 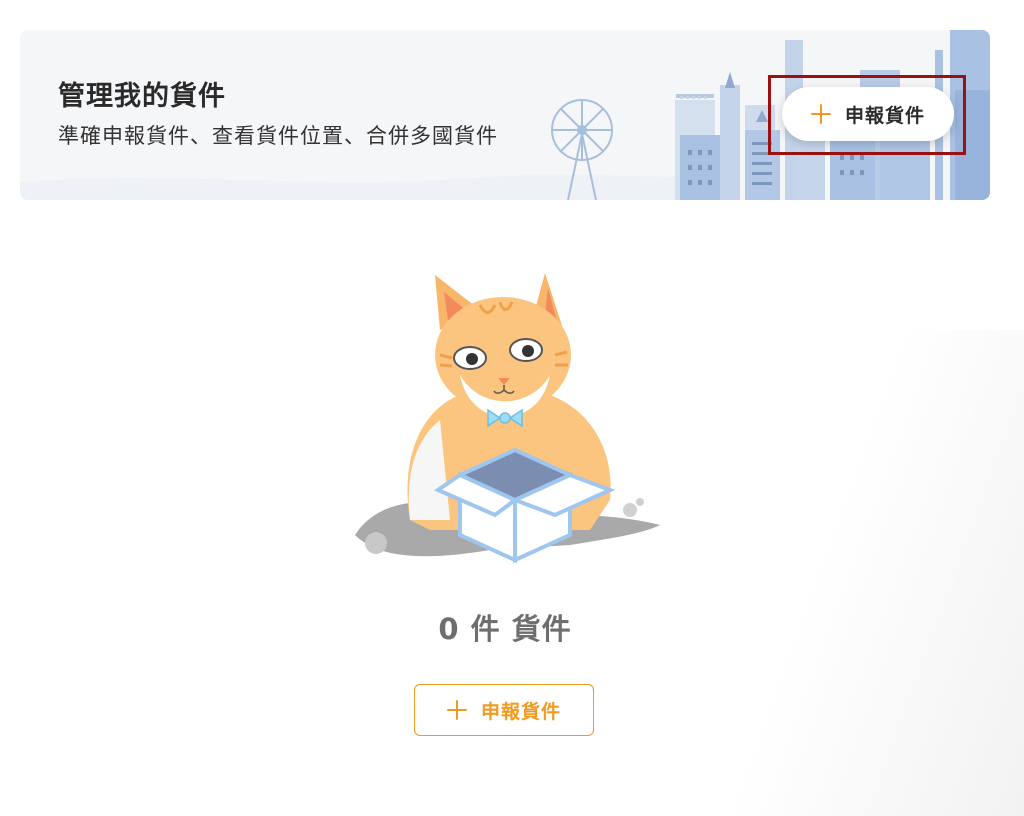 I want to click on cat-in-box-illustration, so click(x=507, y=418).